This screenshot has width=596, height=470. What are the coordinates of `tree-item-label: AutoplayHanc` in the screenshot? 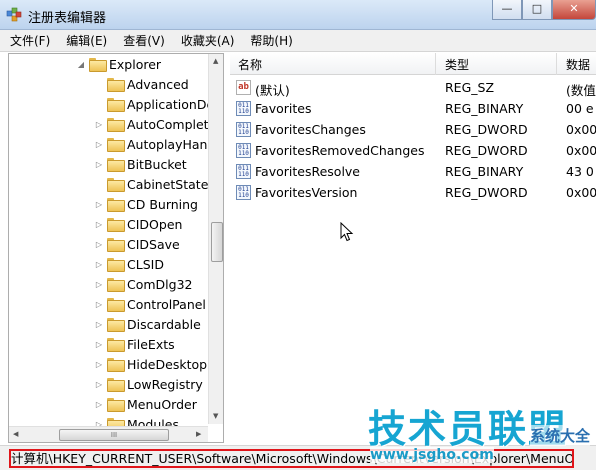 It's located at (171, 144).